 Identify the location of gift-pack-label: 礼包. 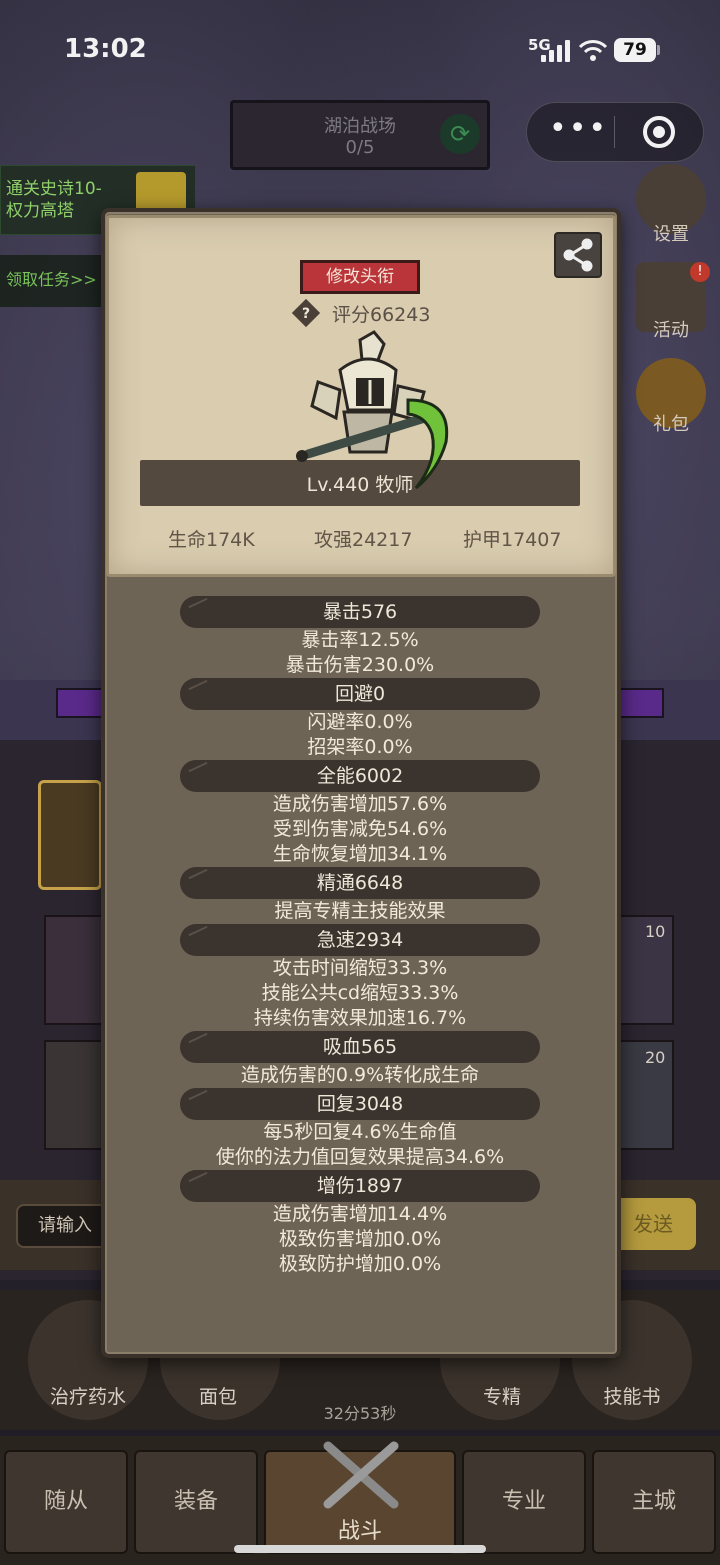
(671, 424).